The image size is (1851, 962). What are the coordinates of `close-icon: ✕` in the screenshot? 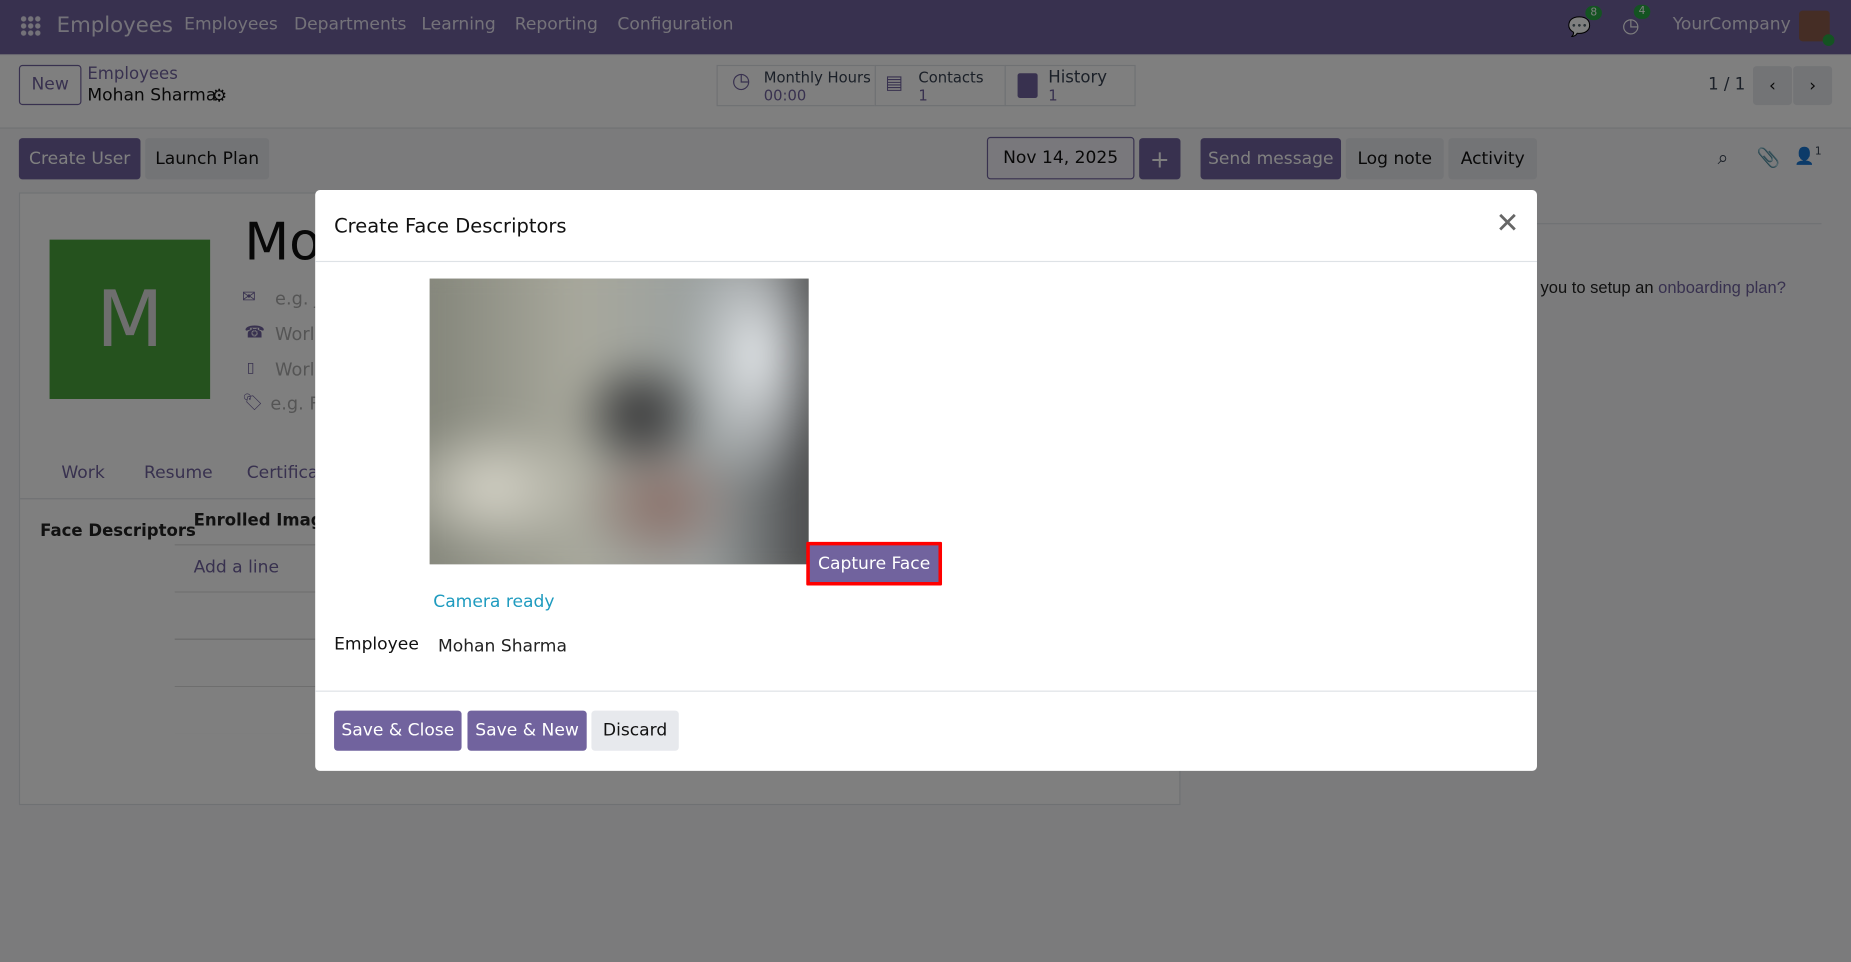 It's located at (1508, 223).